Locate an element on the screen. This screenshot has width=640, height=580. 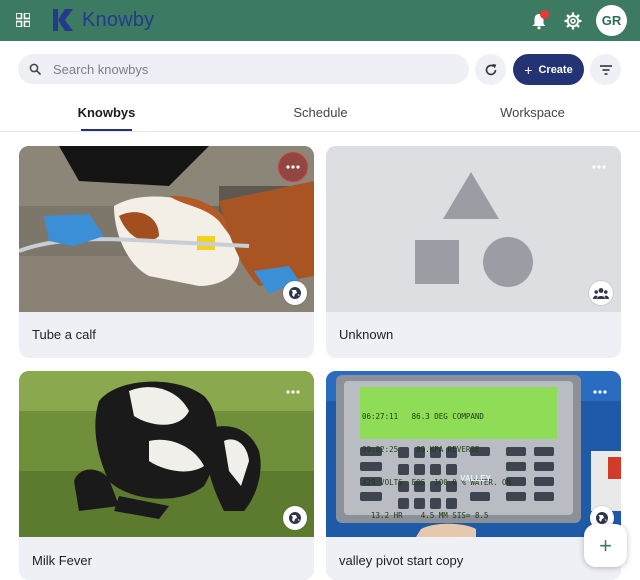
app-logo: Knowby is located at coordinates (103, 20).